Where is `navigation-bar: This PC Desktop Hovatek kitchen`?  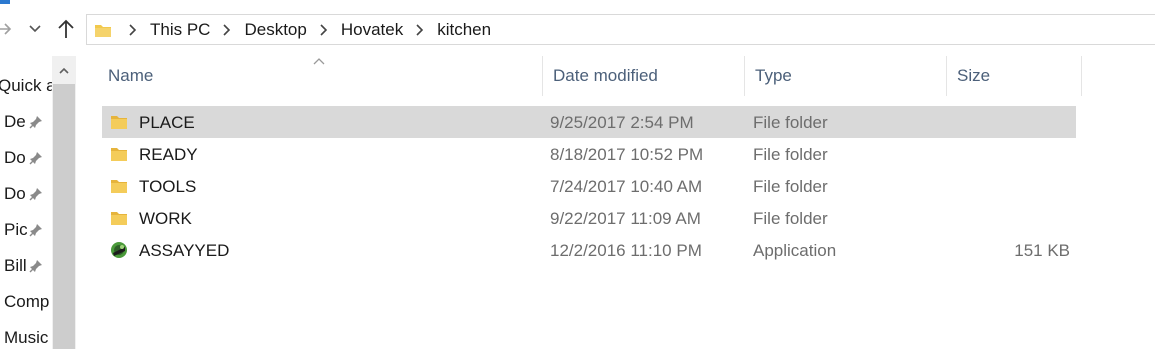
navigation-bar: This PC Desktop Hovatek kitchen is located at coordinates (577, 29).